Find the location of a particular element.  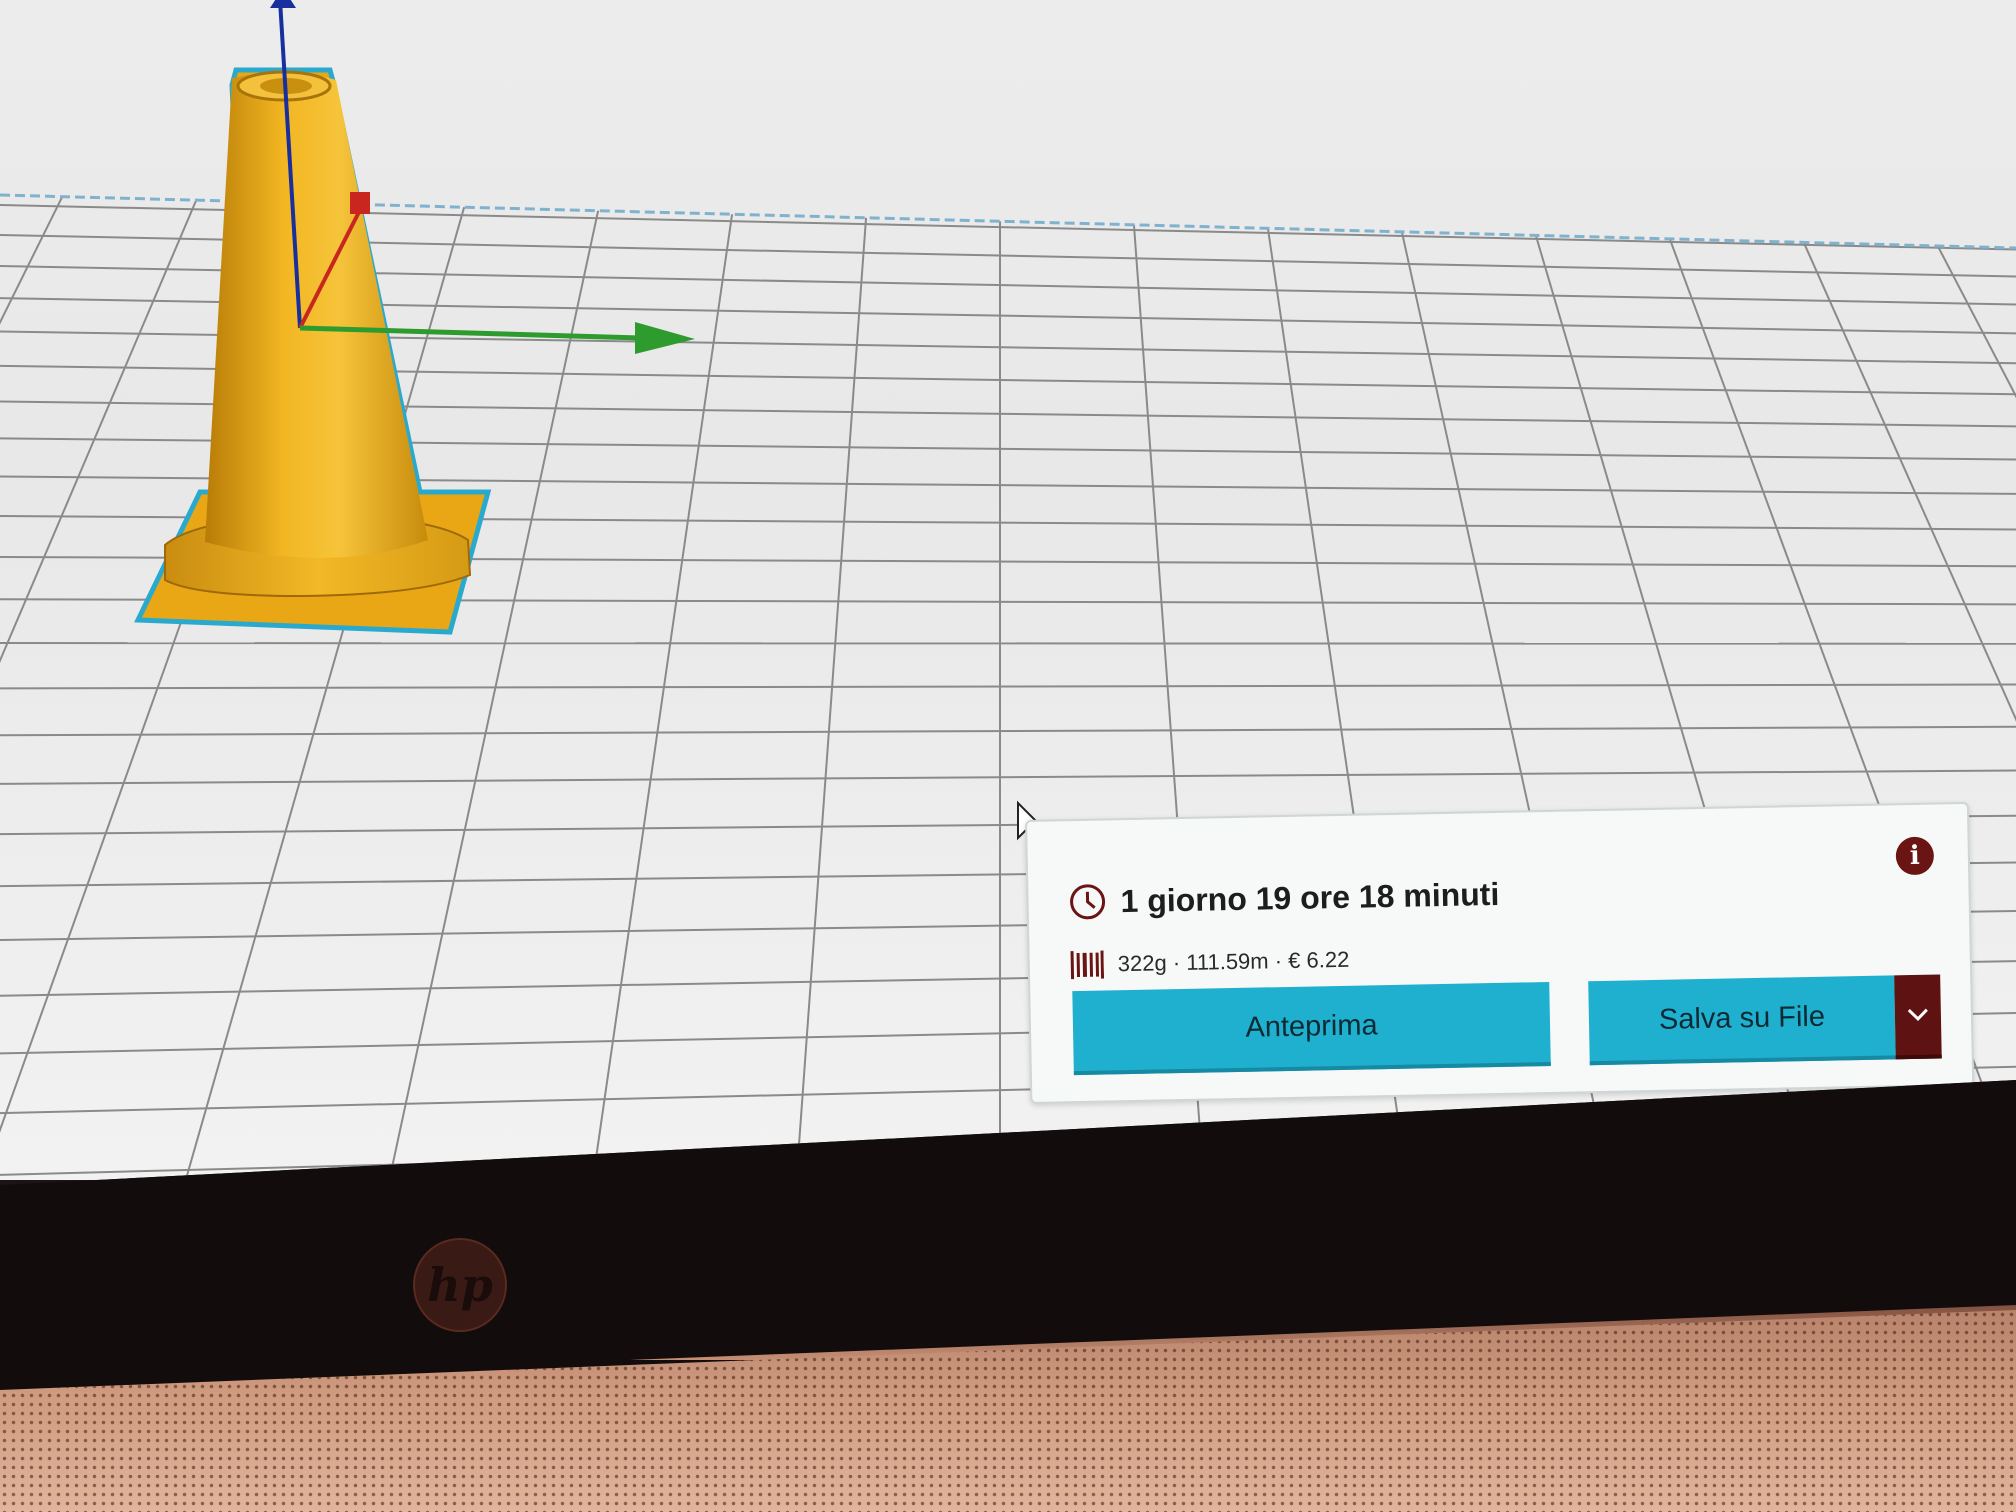

info-icon: i is located at coordinates (1915, 856).